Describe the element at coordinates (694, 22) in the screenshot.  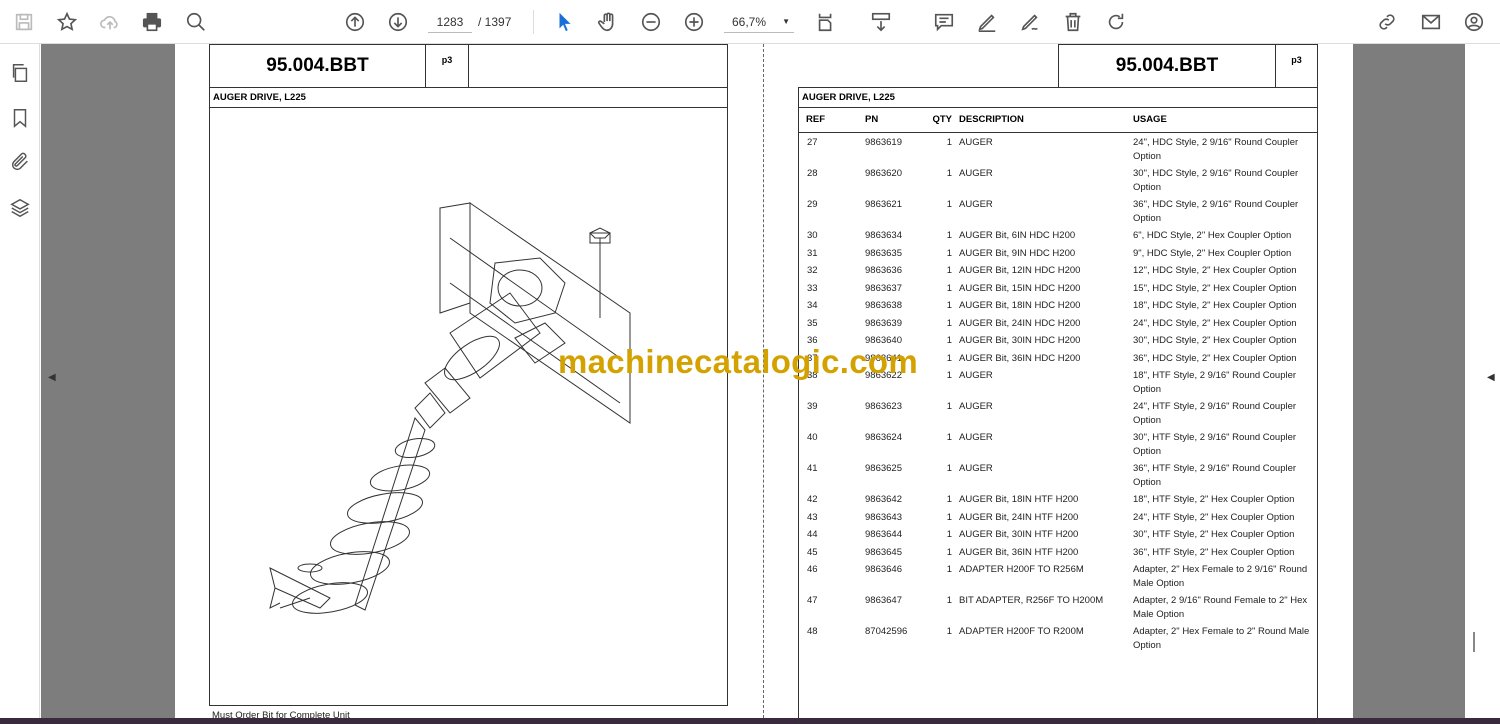
I see `zoom-in-icon` at that location.